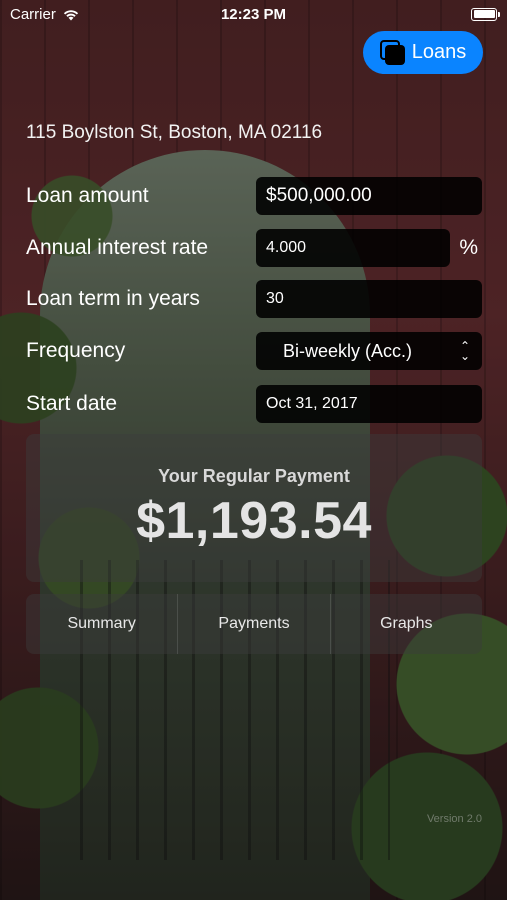  What do you see at coordinates (254, 476) in the screenshot?
I see `payment-title: Your Regular Payment` at bounding box center [254, 476].